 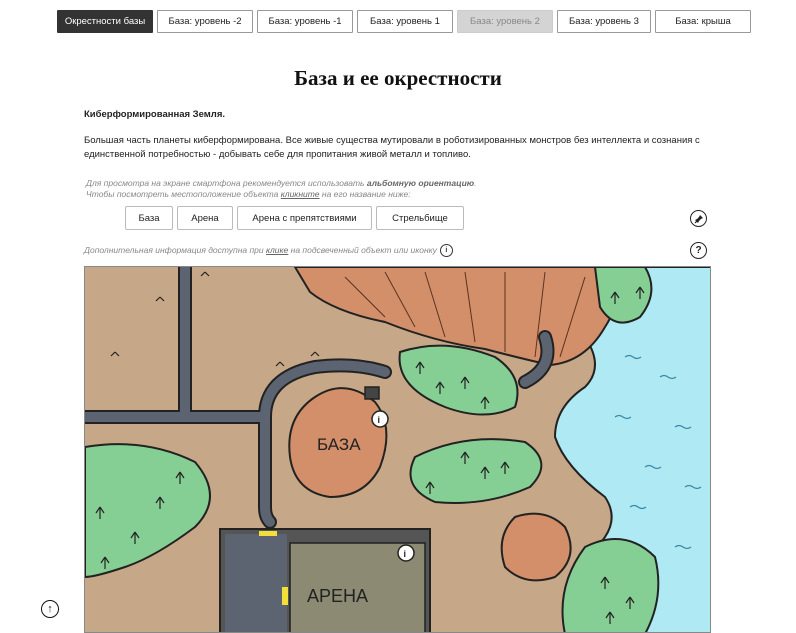 What do you see at coordinates (183, 194) in the screenshot?
I see `hint-text: Чтобы посмотреть местоположение объекта` at bounding box center [183, 194].